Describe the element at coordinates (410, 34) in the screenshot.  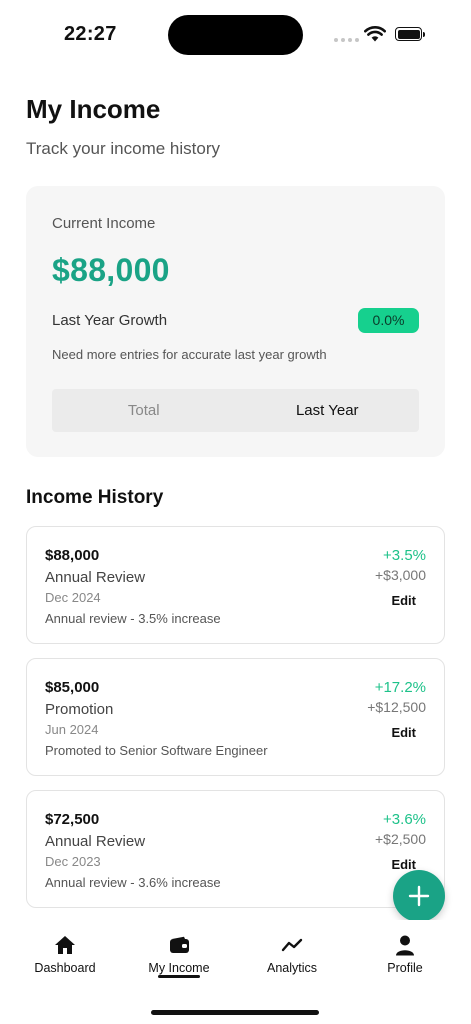
I see `battery-icon` at that location.